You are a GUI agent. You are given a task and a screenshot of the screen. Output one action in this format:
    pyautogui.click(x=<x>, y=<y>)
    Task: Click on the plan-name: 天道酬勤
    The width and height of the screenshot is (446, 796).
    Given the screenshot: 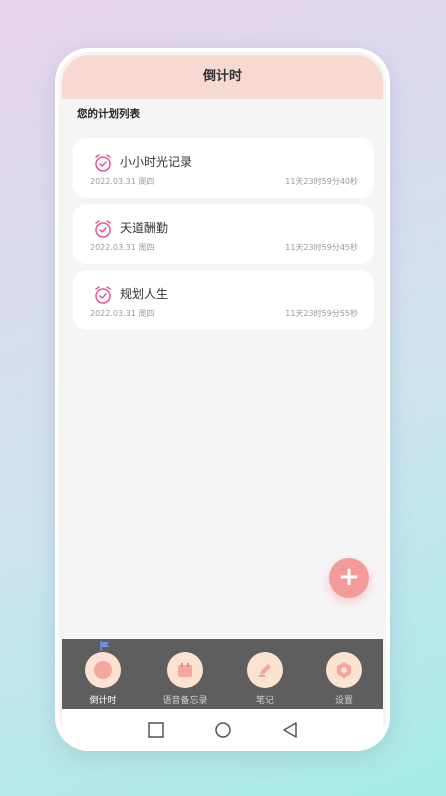 What is the action you would take?
    pyautogui.click(x=144, y=228)
    